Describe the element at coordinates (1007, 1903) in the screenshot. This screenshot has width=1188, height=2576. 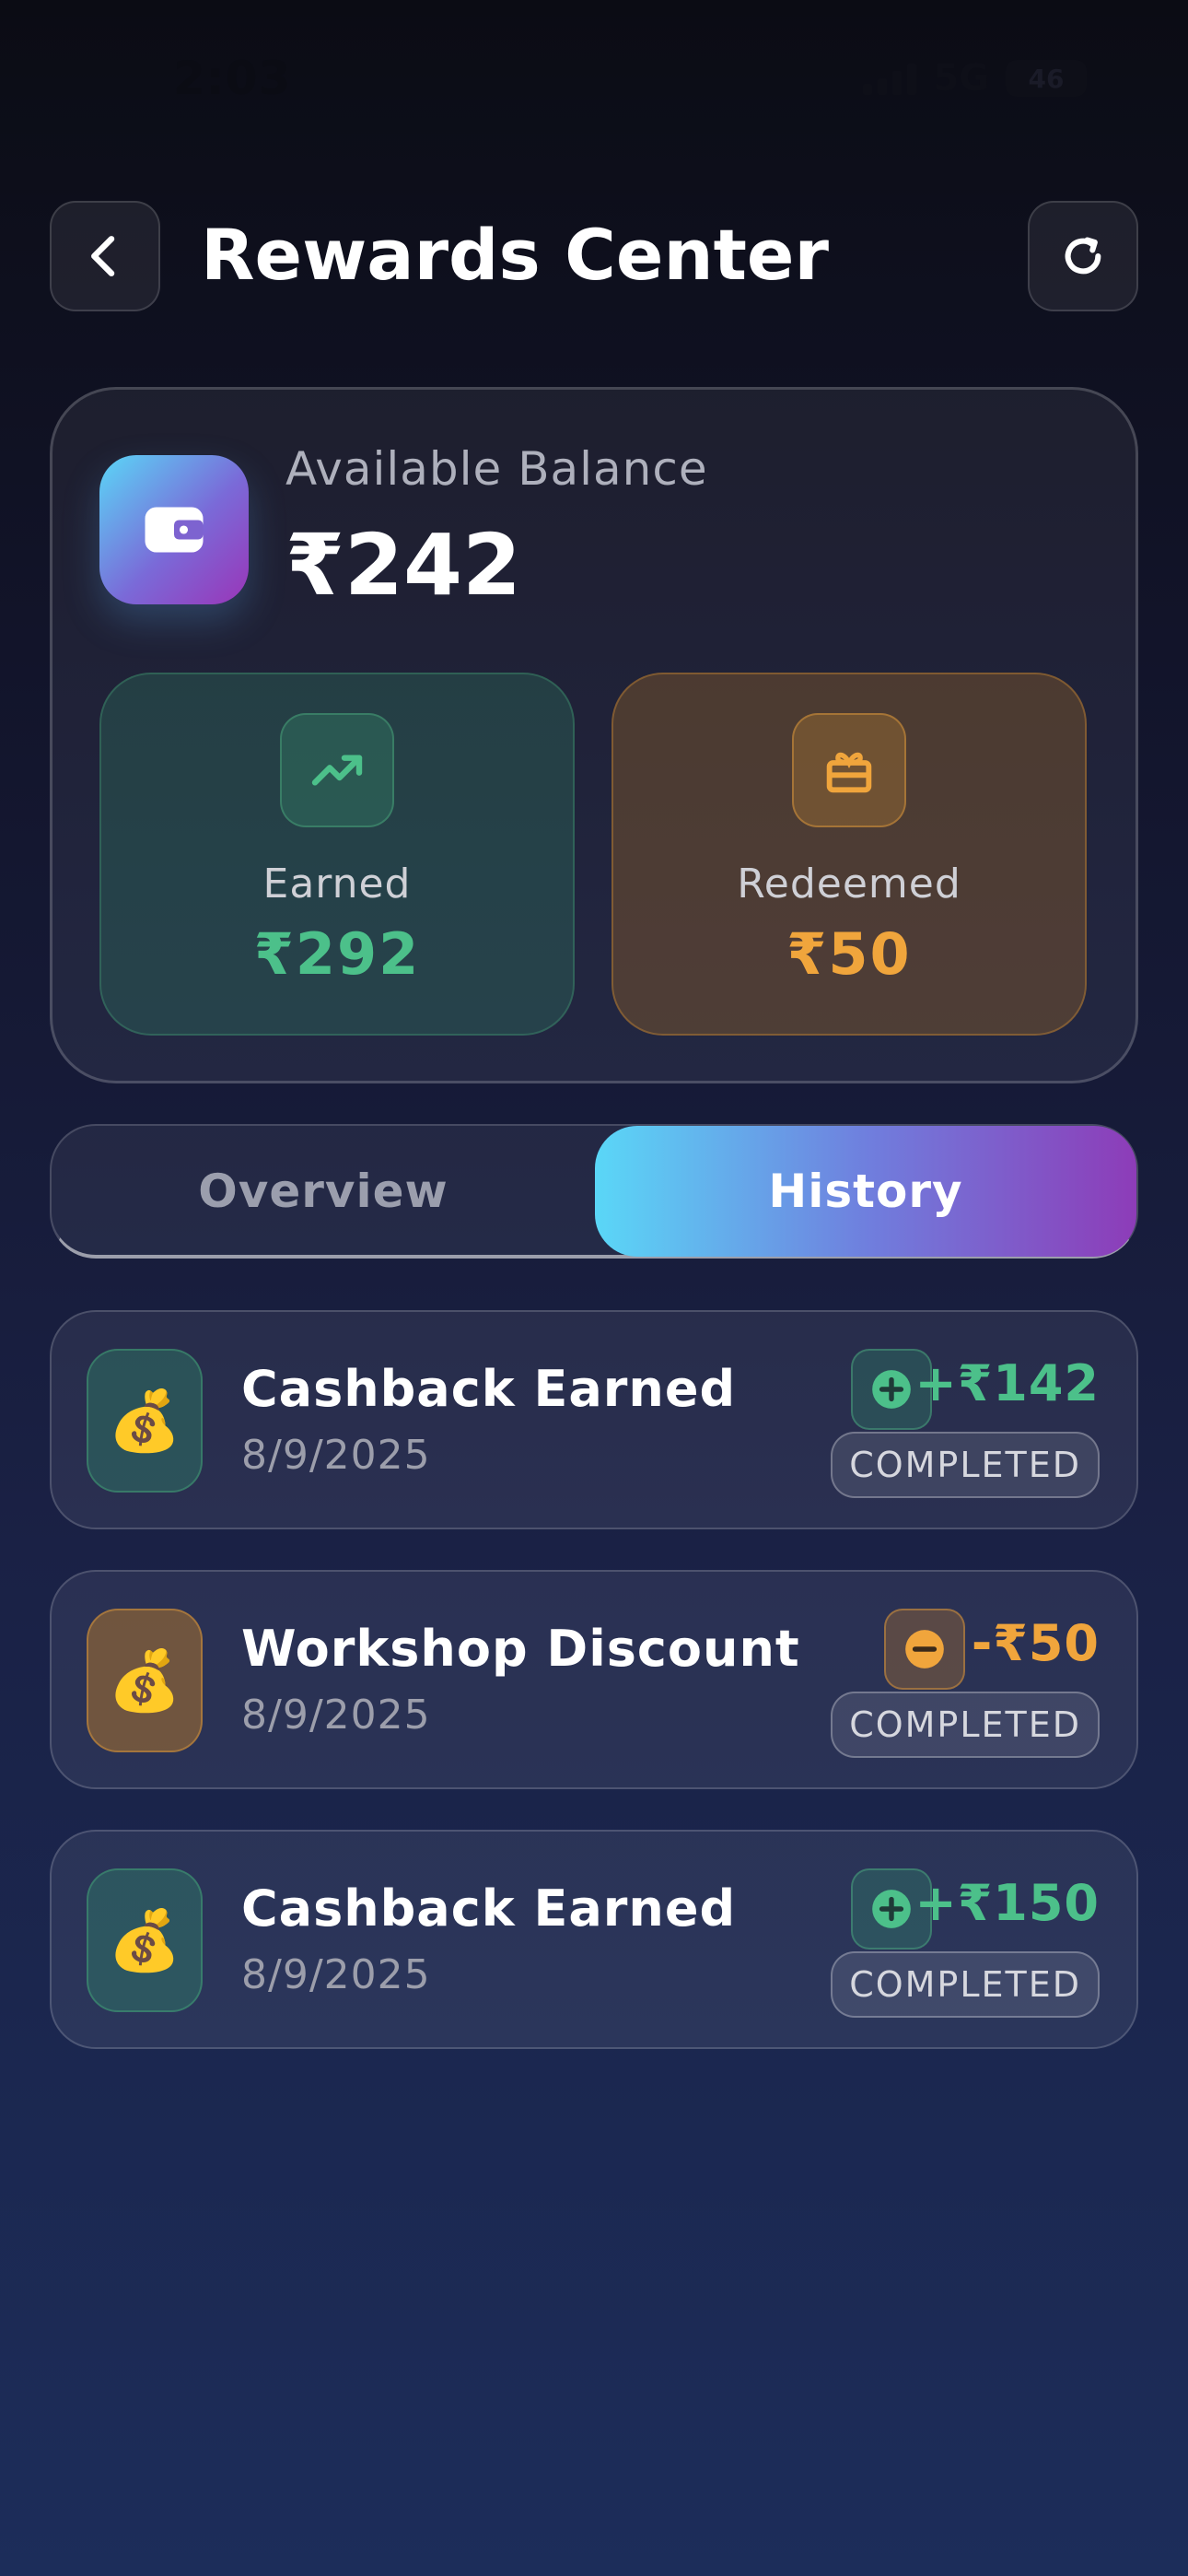
I see `transaction-amount: +₹150` at that location.